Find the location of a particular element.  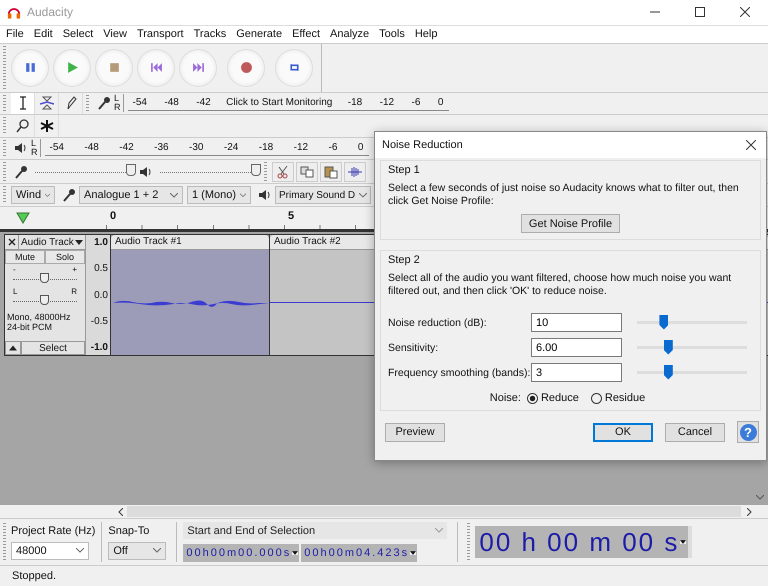

audio-host-dropdown: Wind is located at coordinates (33, 195).